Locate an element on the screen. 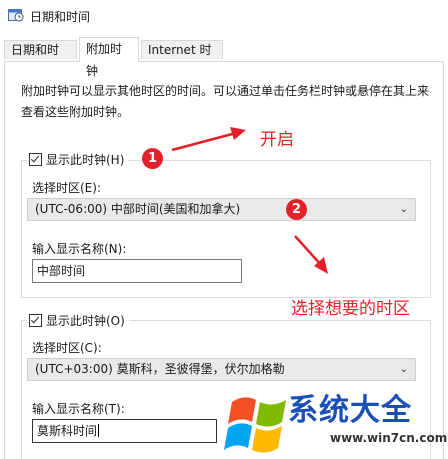  arrow-to-choose is located at coordinates (308, 251).